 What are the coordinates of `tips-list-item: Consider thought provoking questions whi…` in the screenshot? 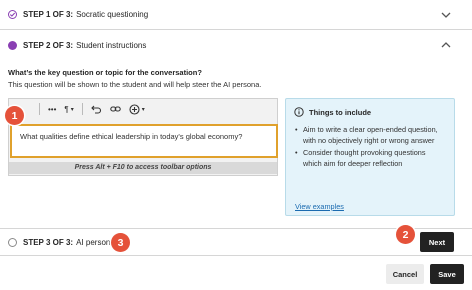 It's located at (370, 158).